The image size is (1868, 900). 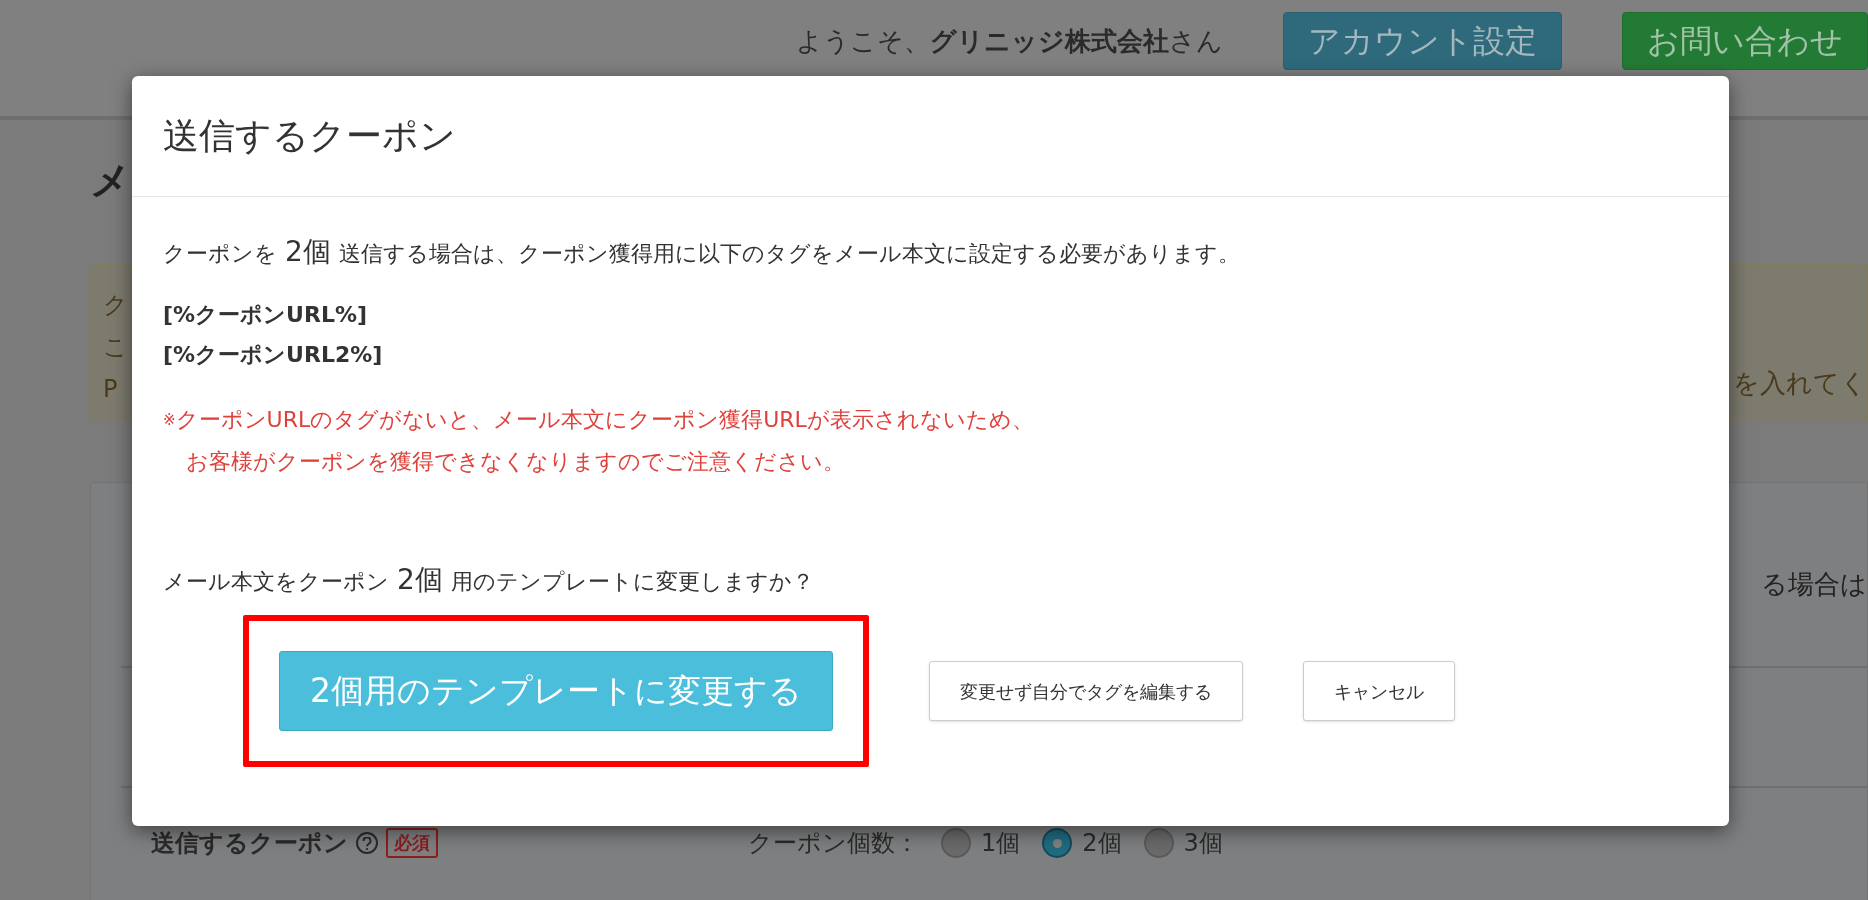 I want to click on coupon-count-radio: 3個, so click(x=1183, y=843).